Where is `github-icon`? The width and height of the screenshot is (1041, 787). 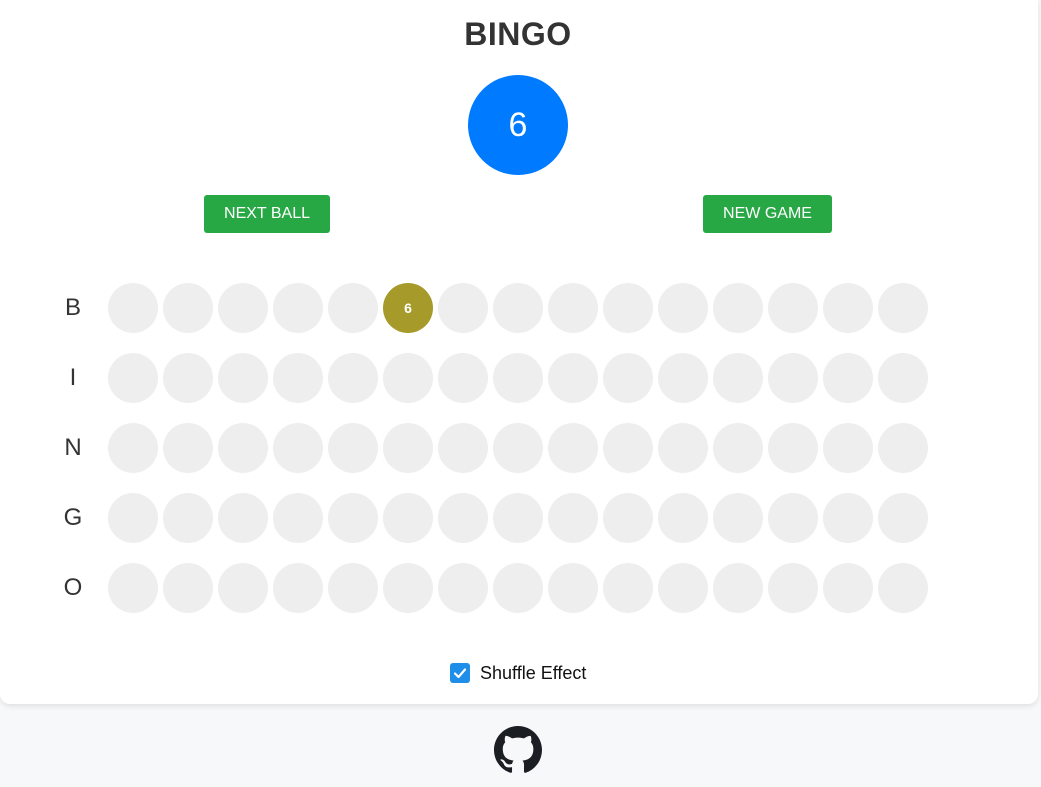
github-icon is located at coordinates (518, 750).